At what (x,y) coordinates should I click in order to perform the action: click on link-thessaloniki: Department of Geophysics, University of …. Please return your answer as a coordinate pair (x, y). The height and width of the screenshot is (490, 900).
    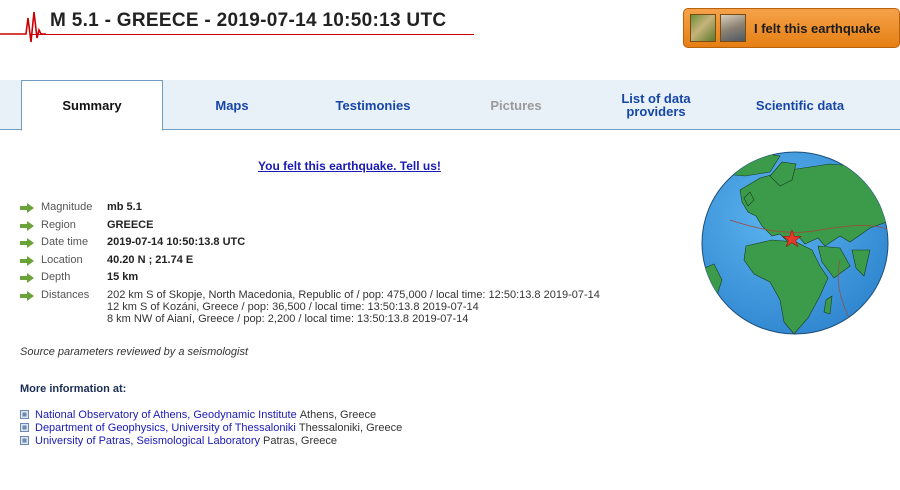
    Looking at the image, I should click on (165, 428).